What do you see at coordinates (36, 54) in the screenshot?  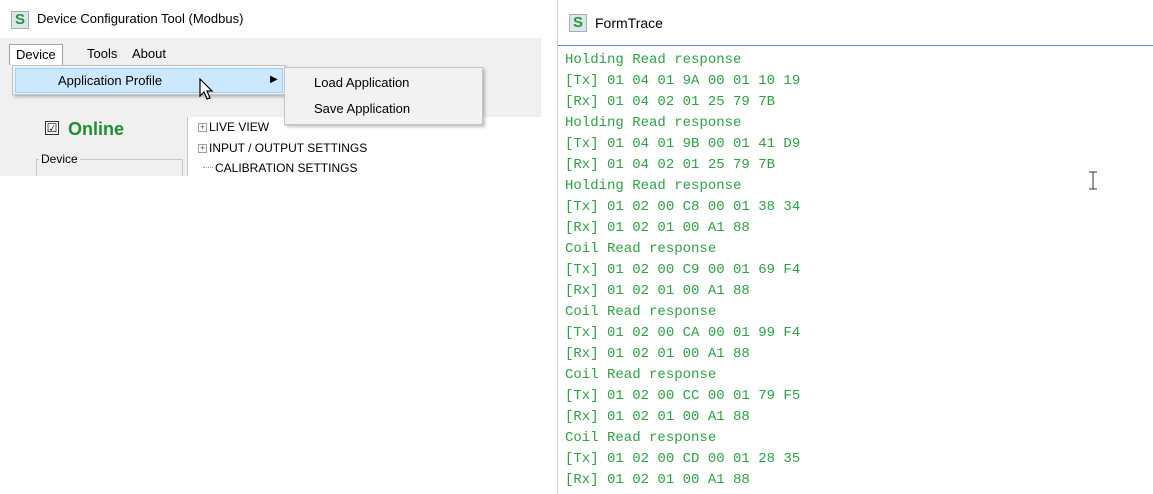 I see `menu-device: Device` at bounding box center [36, 54].